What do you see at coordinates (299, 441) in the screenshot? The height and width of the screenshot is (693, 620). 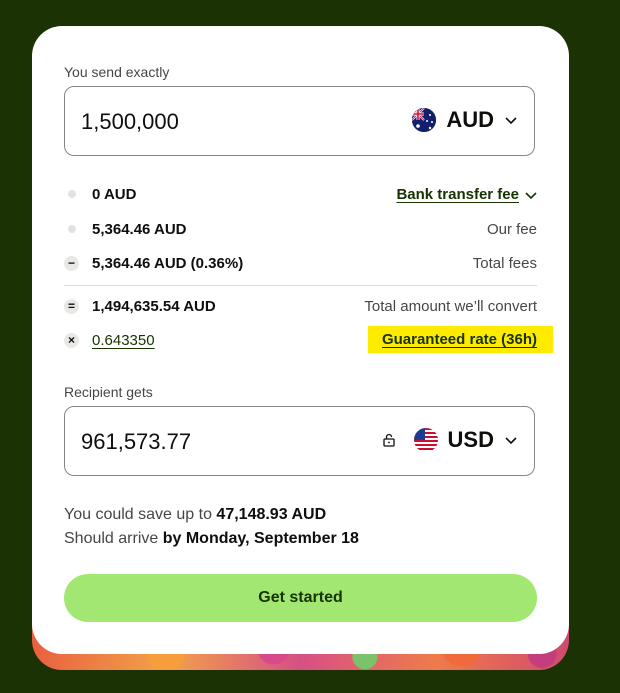 I see `recipient-amount-field: 961,573.77 USD` at bounding box center [299, 441].